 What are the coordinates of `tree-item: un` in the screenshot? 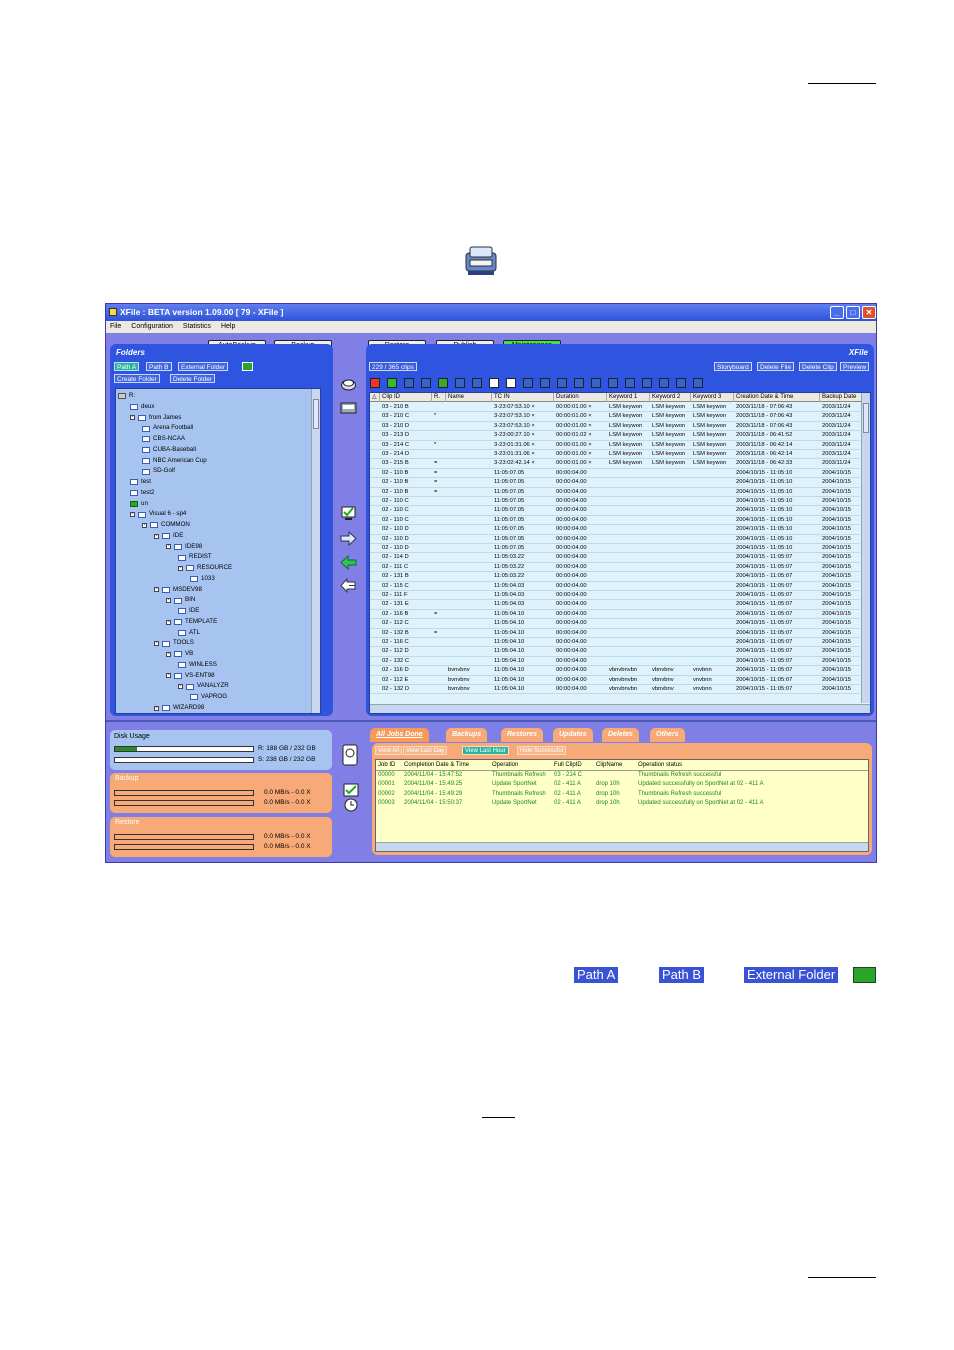 It's located at (139, 504).